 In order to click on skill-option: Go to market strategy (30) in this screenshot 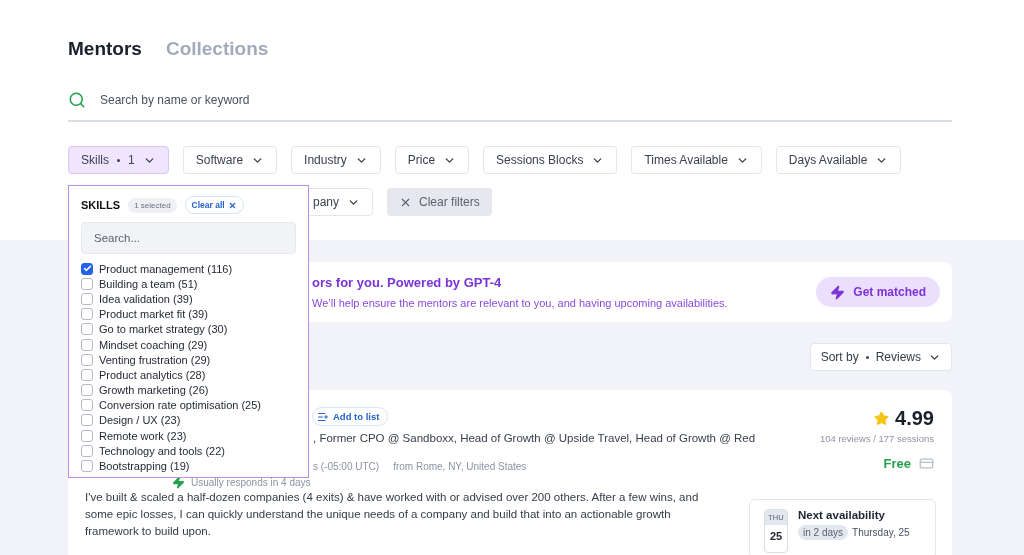, I will do `click(188, 329)`.